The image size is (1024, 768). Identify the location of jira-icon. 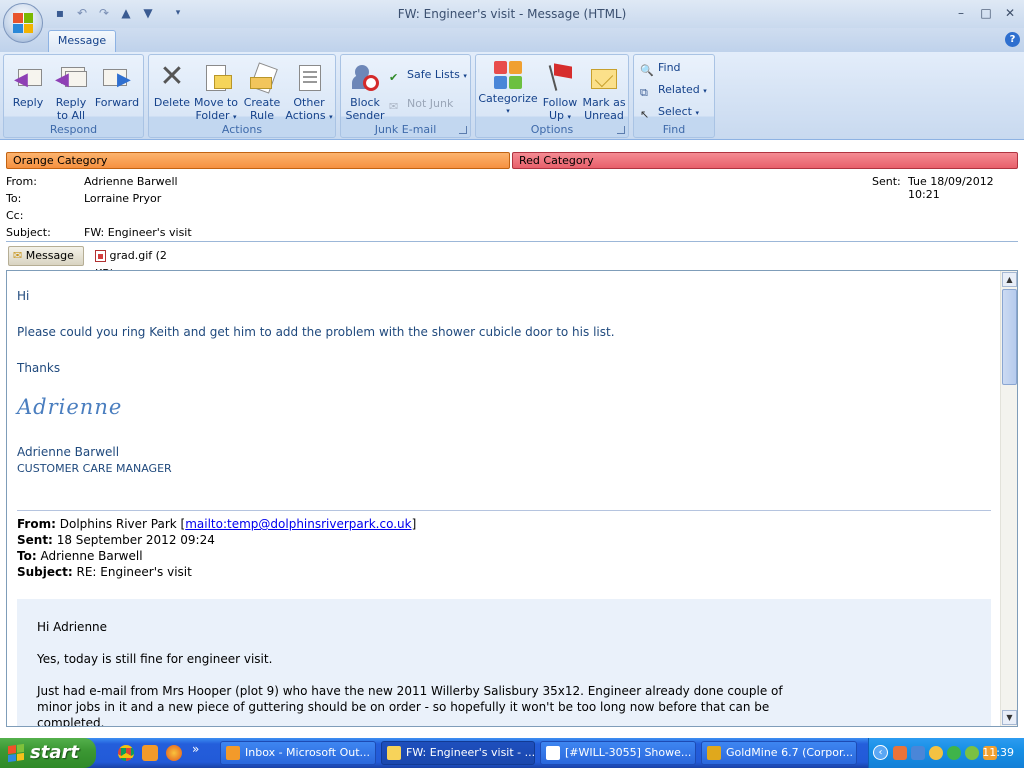
(553, 753).